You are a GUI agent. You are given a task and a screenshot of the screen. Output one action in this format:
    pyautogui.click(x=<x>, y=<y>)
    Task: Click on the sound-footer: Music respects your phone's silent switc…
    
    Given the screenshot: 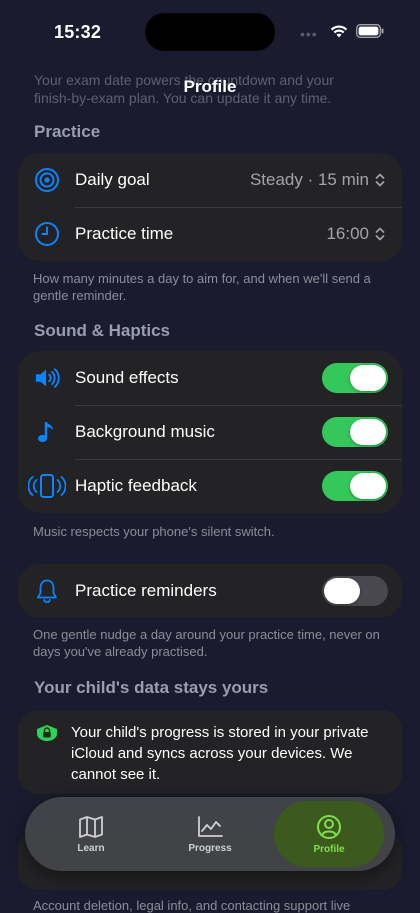 What is the action you would take?
    pyautogui.click(x=154, y=531)
    